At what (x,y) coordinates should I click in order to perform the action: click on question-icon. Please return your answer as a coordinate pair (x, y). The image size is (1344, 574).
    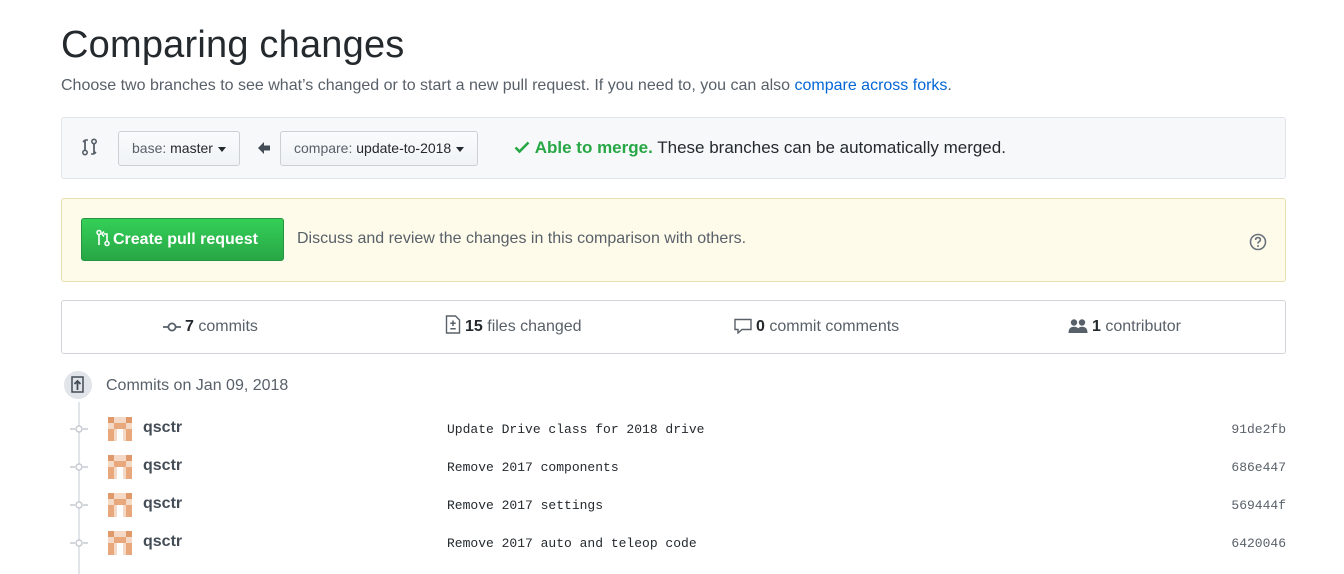
    Looking at the image, I should click on (1258, 242).